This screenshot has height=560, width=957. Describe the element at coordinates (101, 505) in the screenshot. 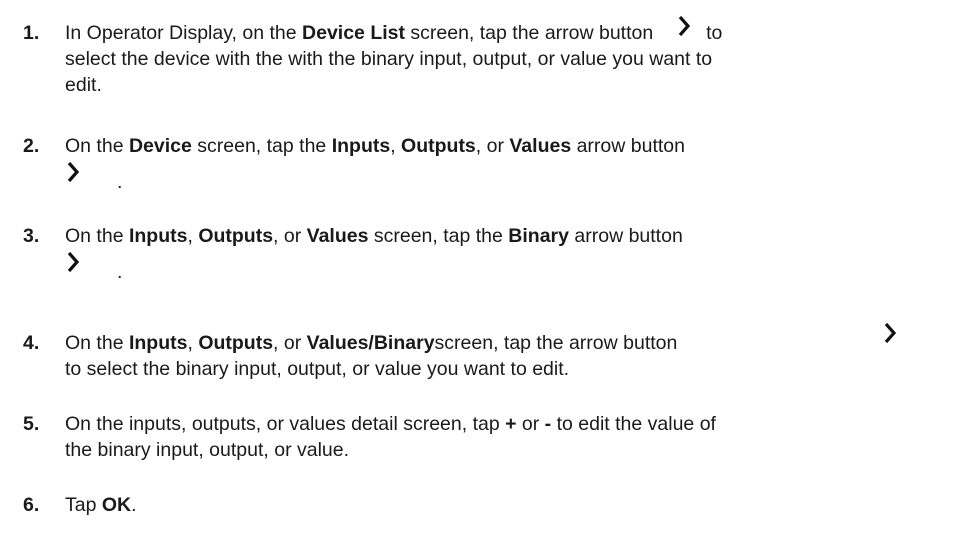

I see `step-text: Tap OK.` at that location.